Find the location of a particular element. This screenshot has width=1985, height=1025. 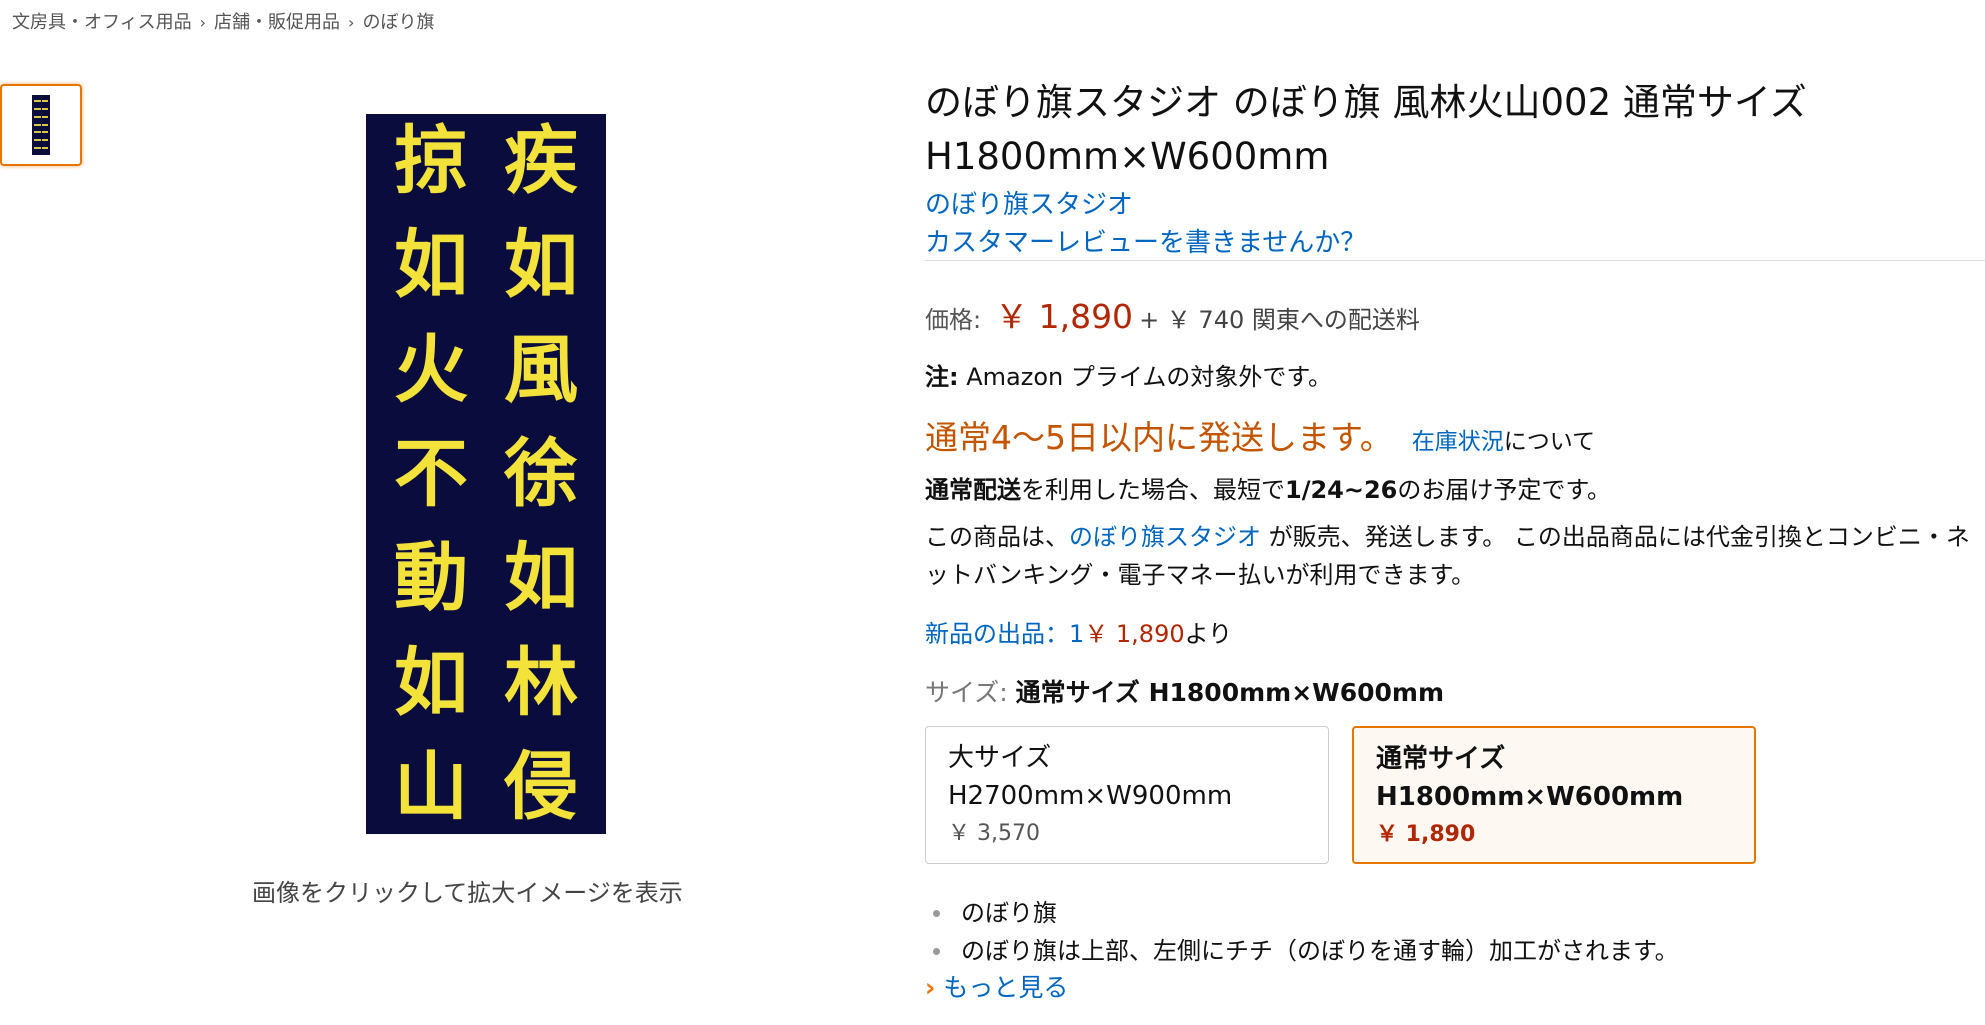

see-more-label: もっと見る is located at coordinates (1006, 987).